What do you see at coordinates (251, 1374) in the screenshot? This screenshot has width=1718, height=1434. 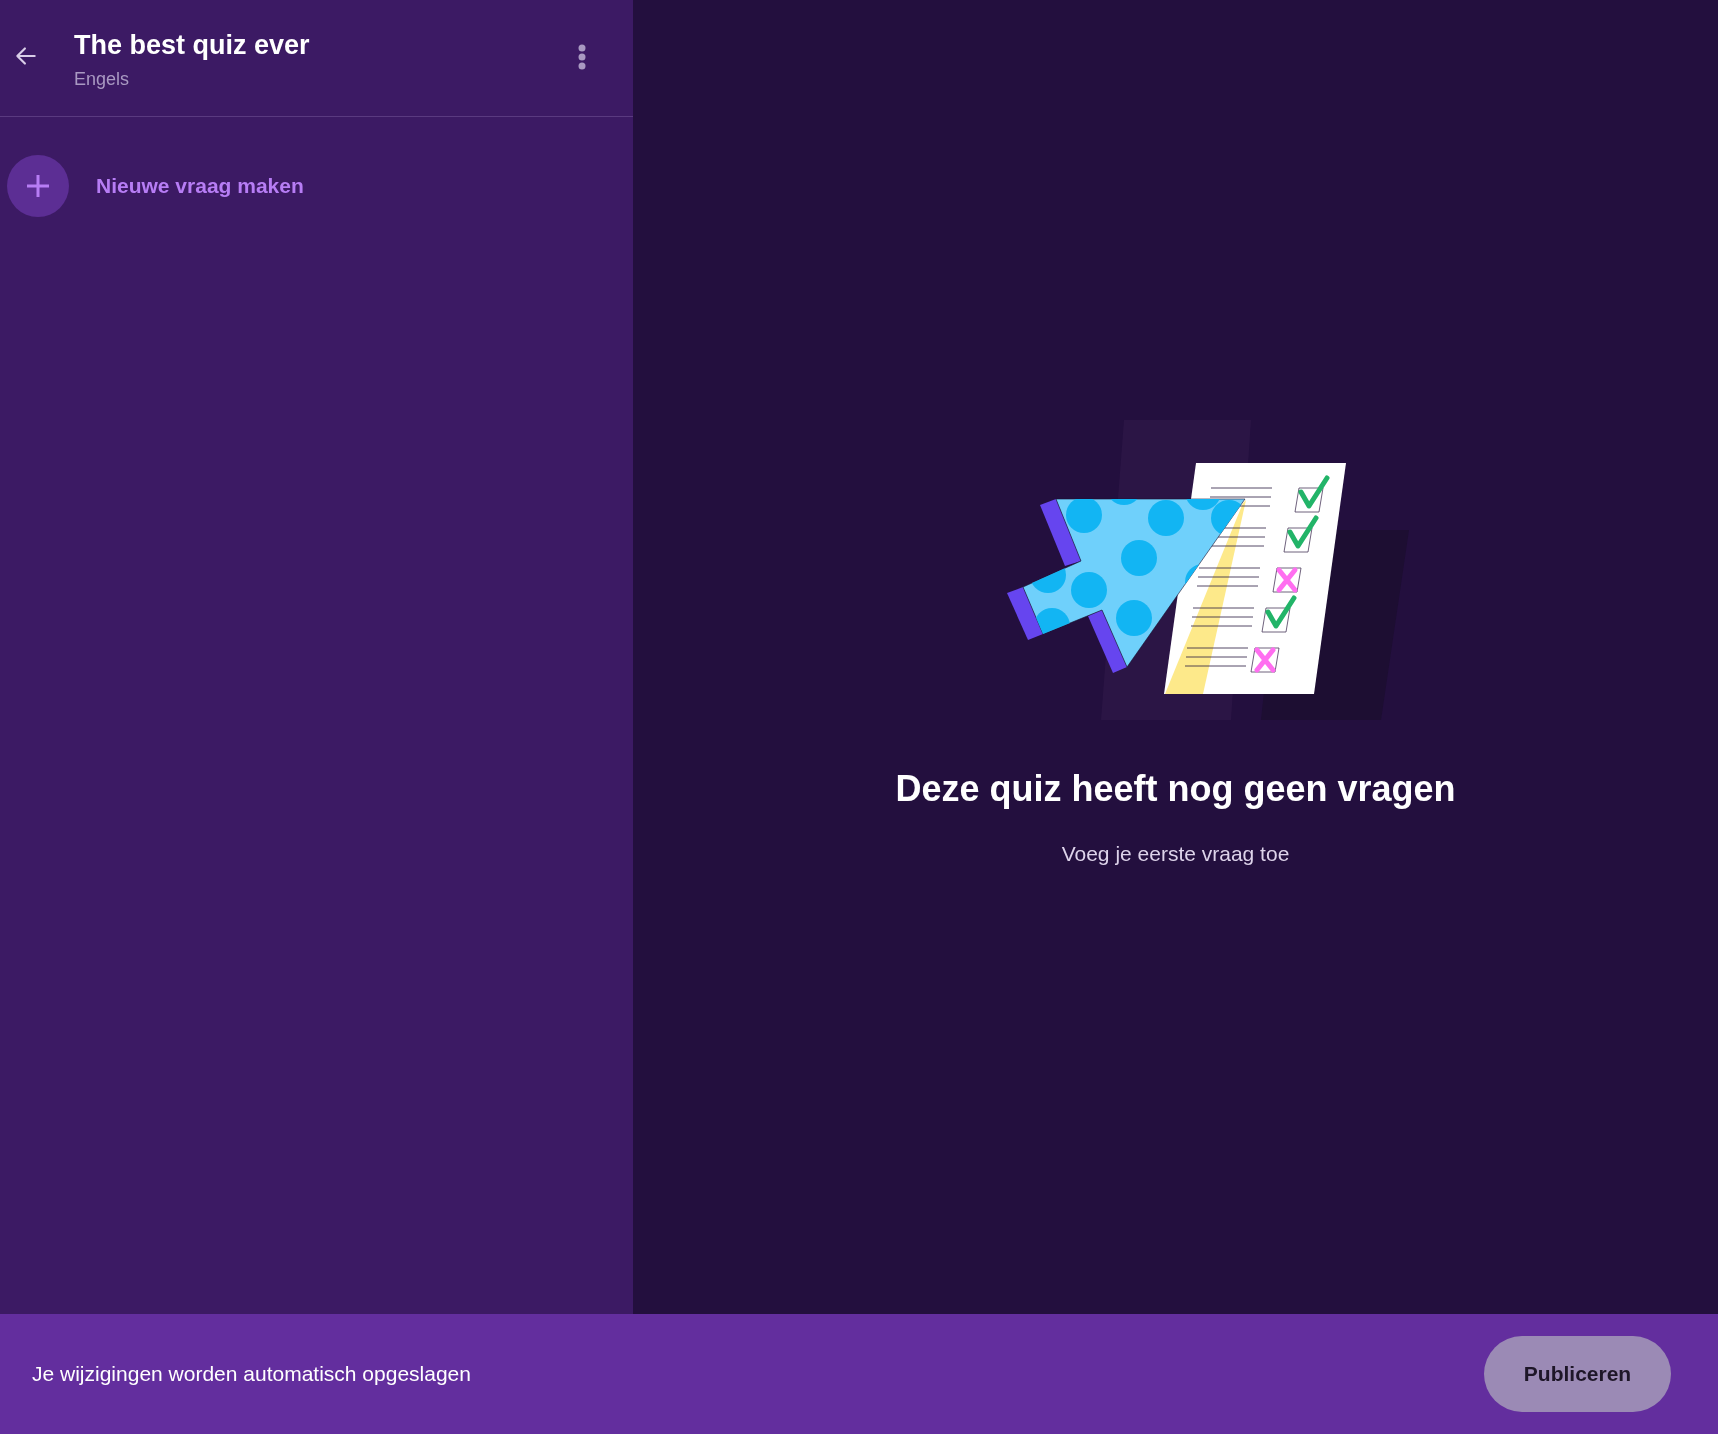 I see `autosave-status: Je wijzigingen worden automatisch opgeslagen` at bounding box center [251, 1374].